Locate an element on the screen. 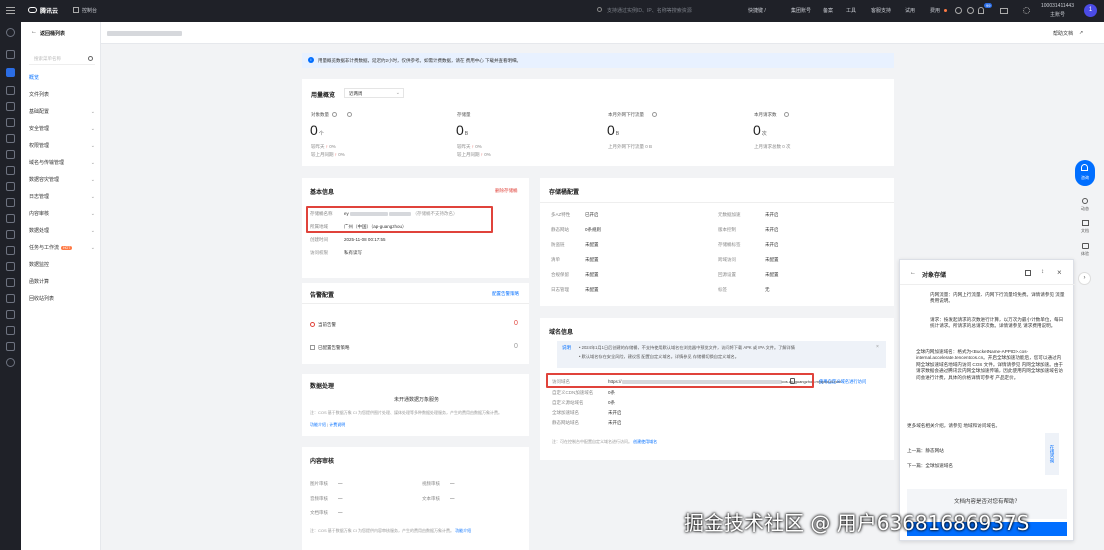 This screenshot has width=1104, height=550. topbar-item-trial: 试用 is located at coordinates (910, 10).